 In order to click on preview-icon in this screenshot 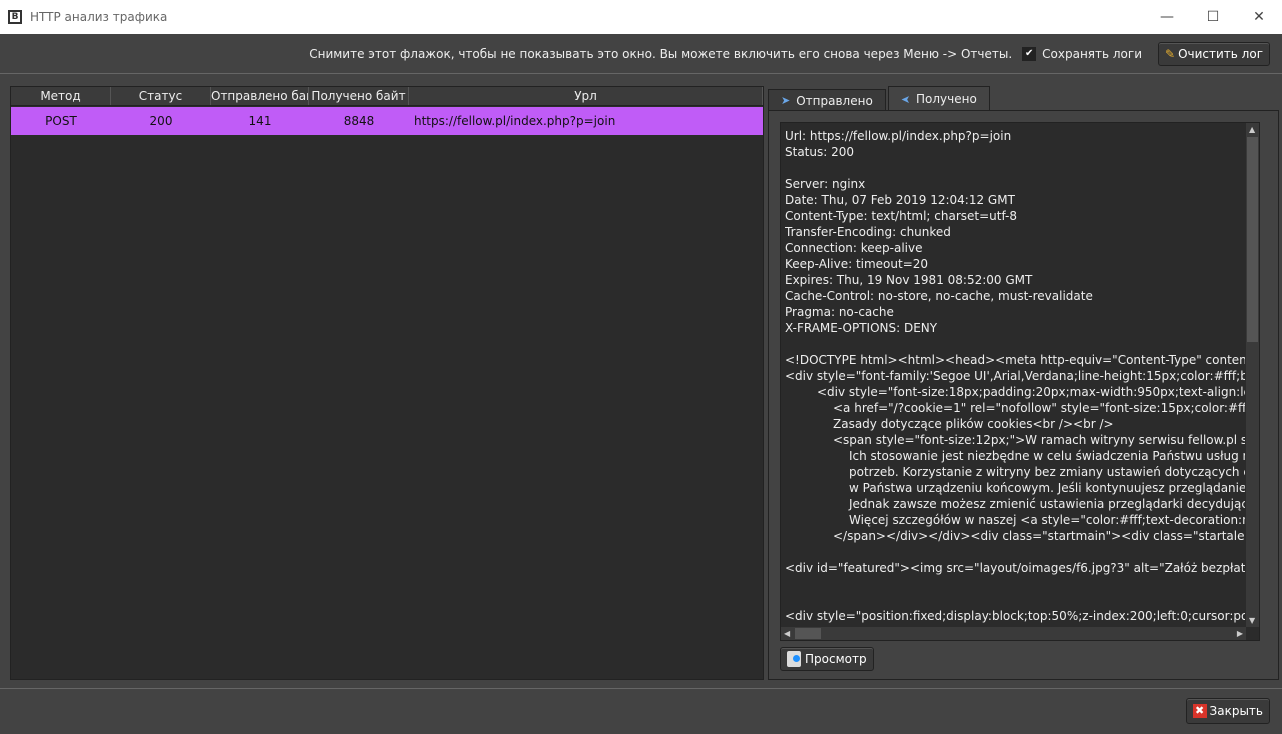, I will do `click(794, 659)`.